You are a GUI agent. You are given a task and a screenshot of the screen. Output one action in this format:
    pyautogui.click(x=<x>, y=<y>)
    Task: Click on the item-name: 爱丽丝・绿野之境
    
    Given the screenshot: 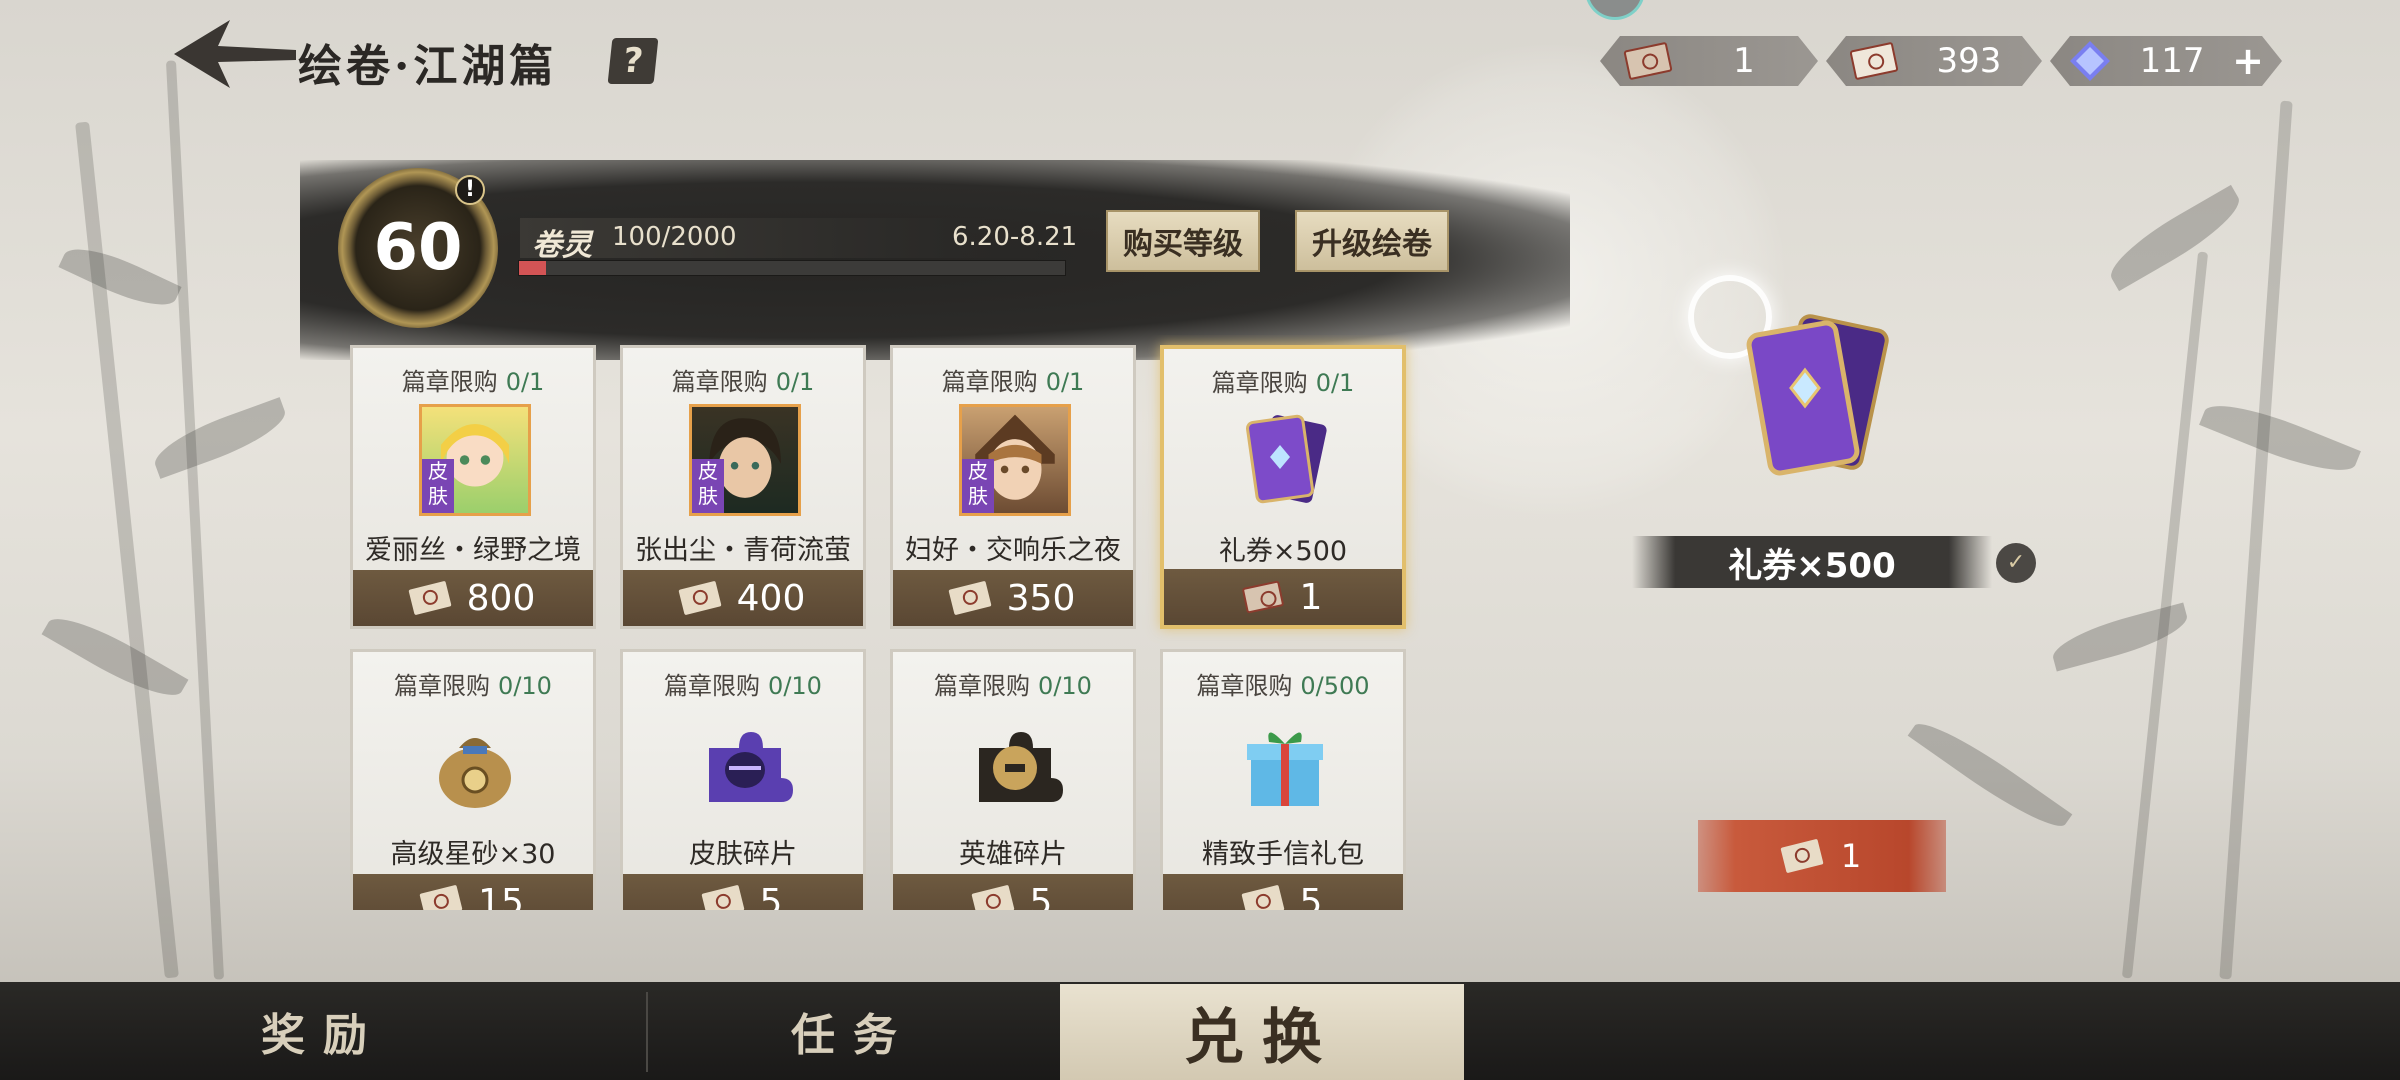 What is the action you would take?
    pyautogui.click(x=473, y=550)
    